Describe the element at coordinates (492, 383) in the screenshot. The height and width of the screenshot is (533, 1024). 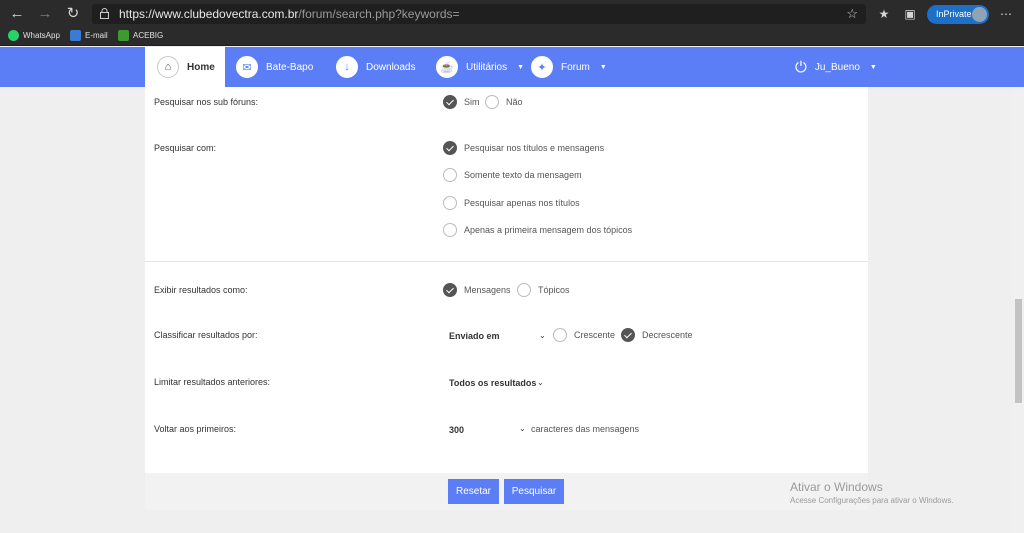
I see `limit-results-select: Todos os resultados` at that location.